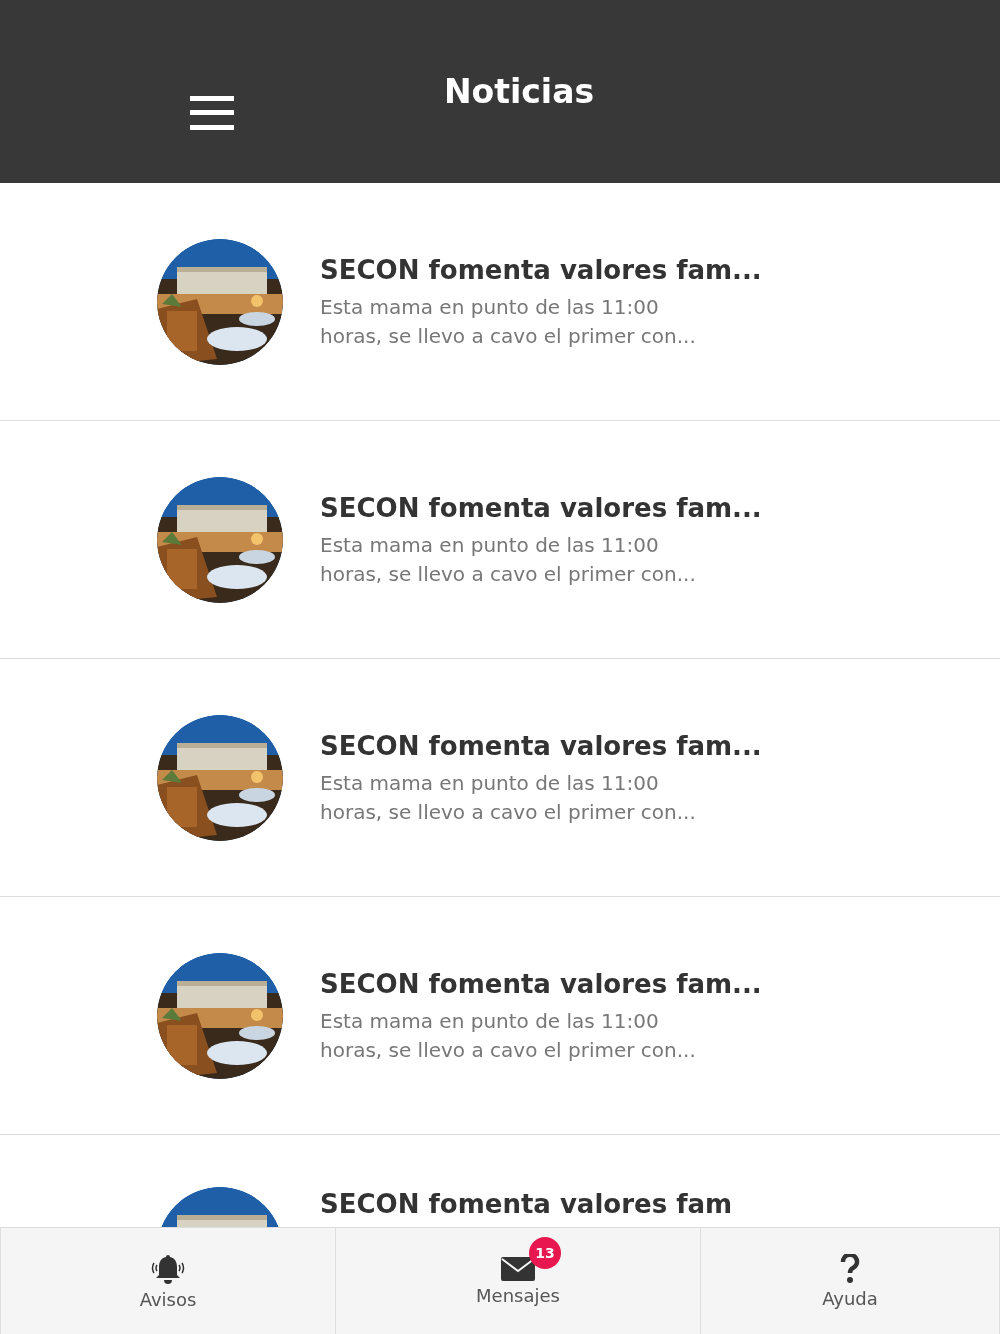 This screenshot has height=1334, width=1000. Describe the element at coordinates (850, 1268) in the screenshot. I see `question-mark-icon` at that location.